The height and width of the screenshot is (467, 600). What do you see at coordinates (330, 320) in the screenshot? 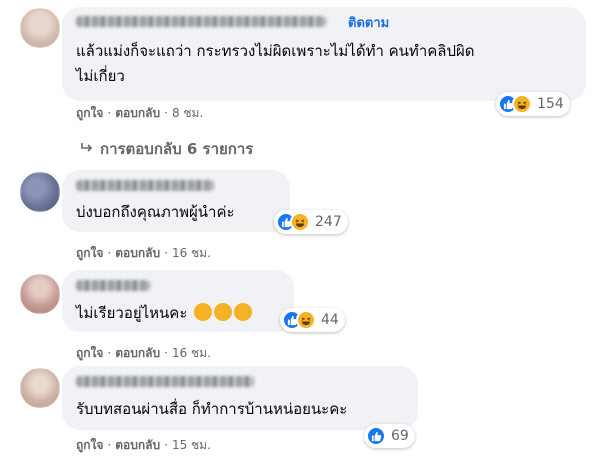
I see `reaction-count: 44` at bounding box center [330, 320].